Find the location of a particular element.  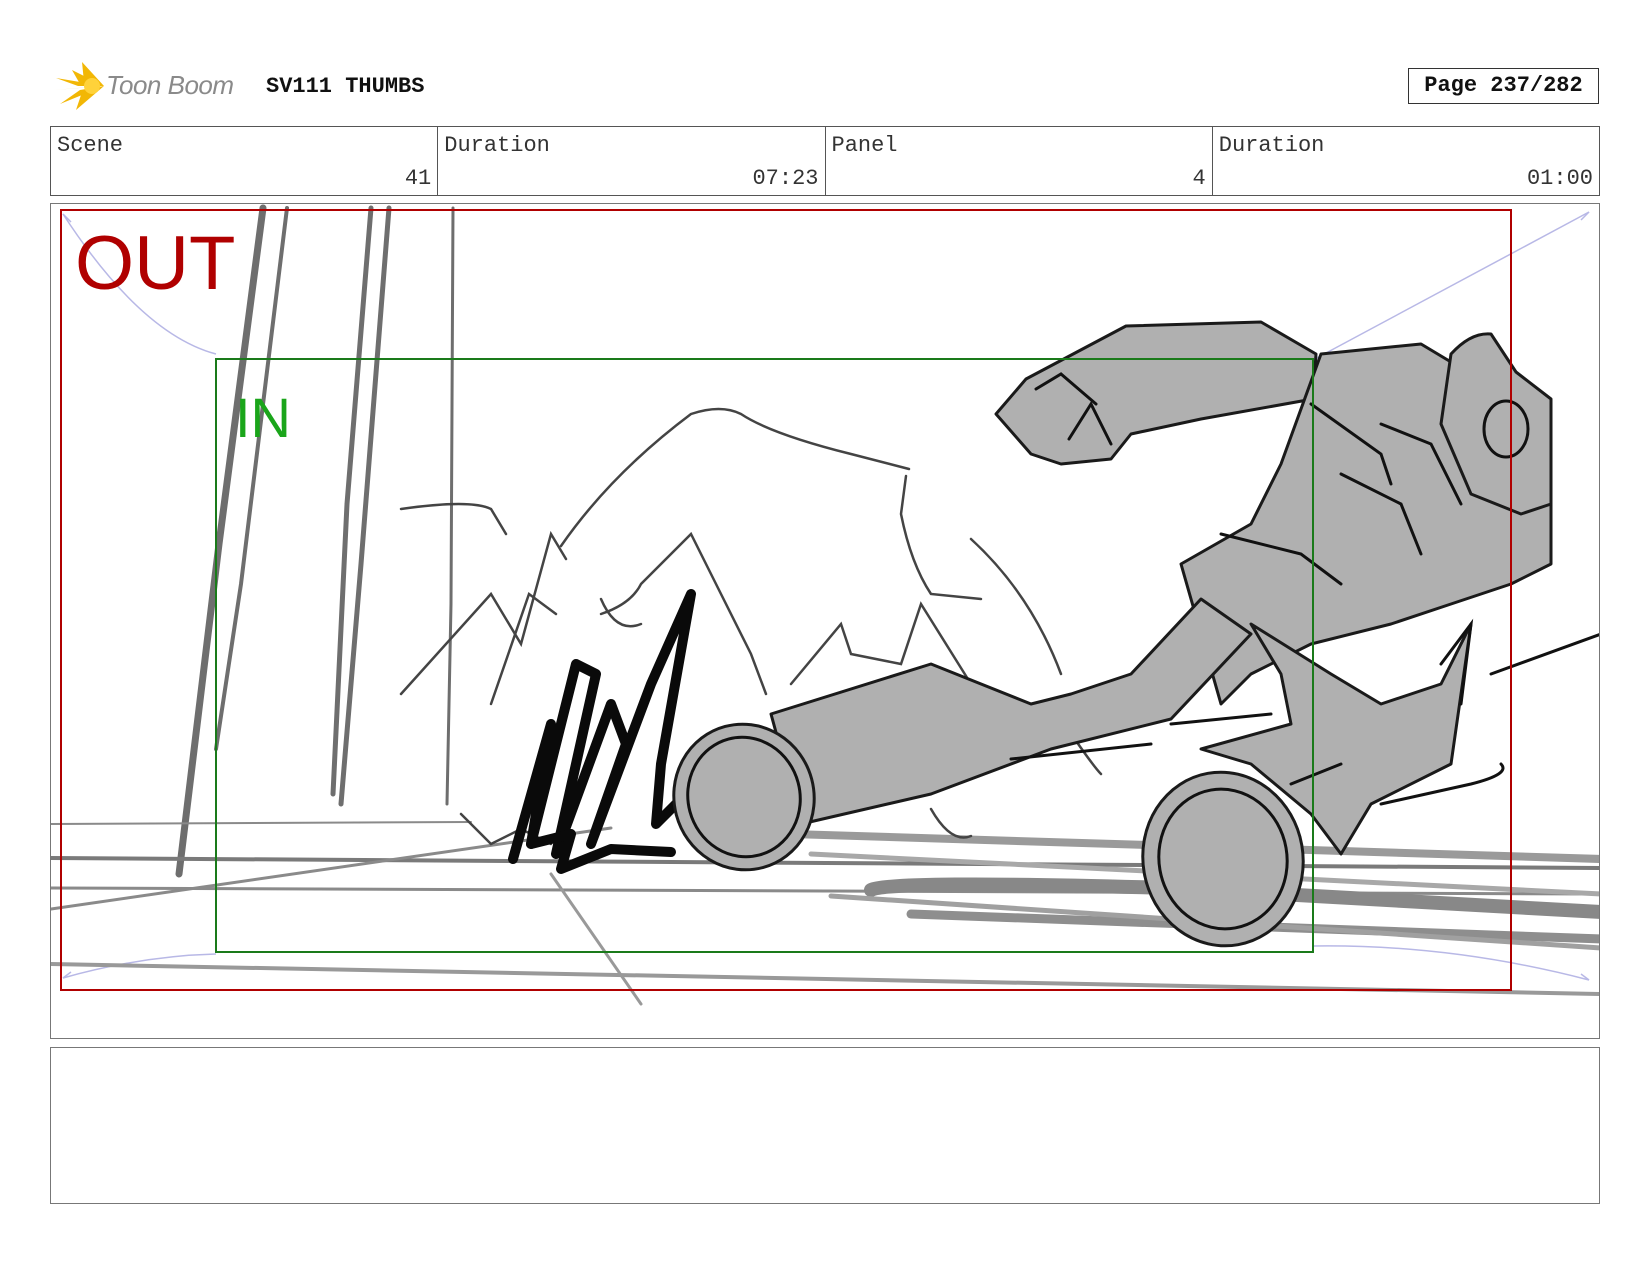

panel-label: Panel is located at coordinates (864, 145).